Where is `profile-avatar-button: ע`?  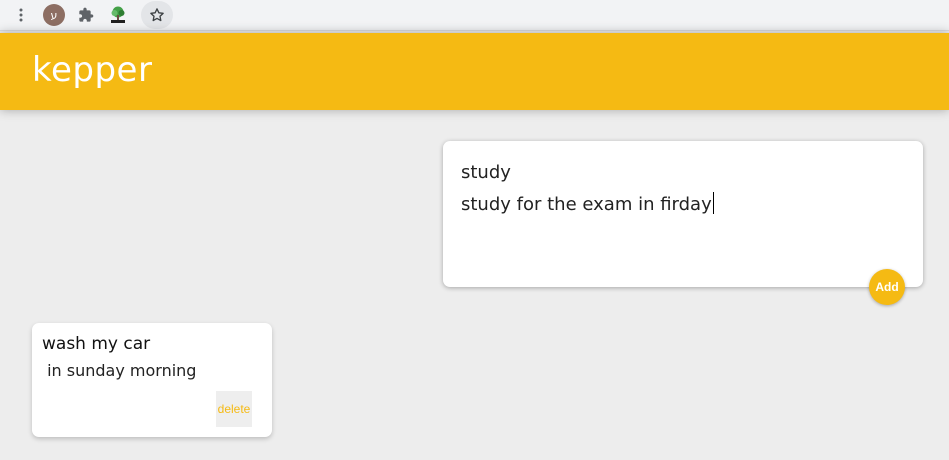
profile-avatar-button: ע is located at coordinates (54, 15).